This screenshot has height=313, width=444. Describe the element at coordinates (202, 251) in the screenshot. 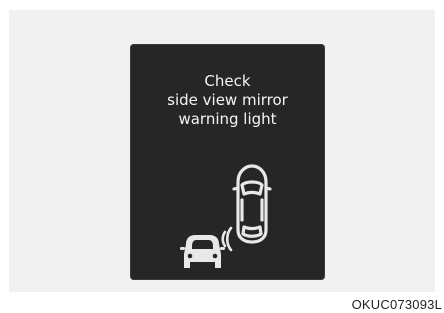

I see `approaching-car-icon` at that location.